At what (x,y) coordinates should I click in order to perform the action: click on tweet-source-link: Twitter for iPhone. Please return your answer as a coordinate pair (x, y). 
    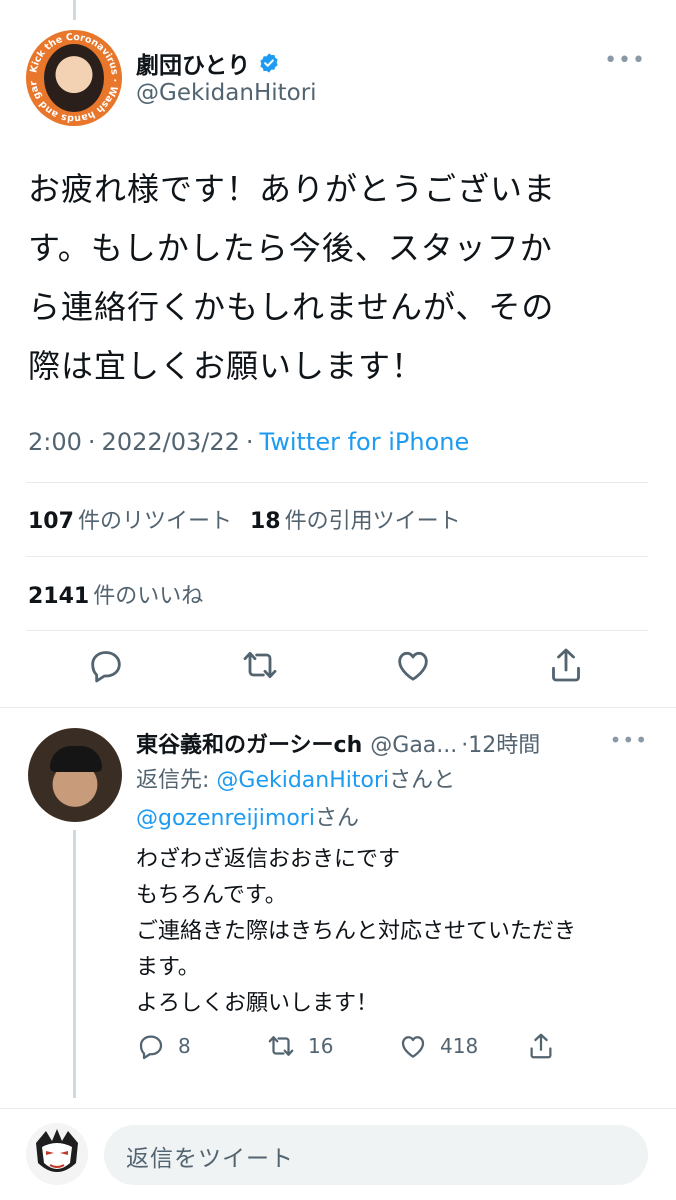
    Looking at the image, I should click on (365, 442).